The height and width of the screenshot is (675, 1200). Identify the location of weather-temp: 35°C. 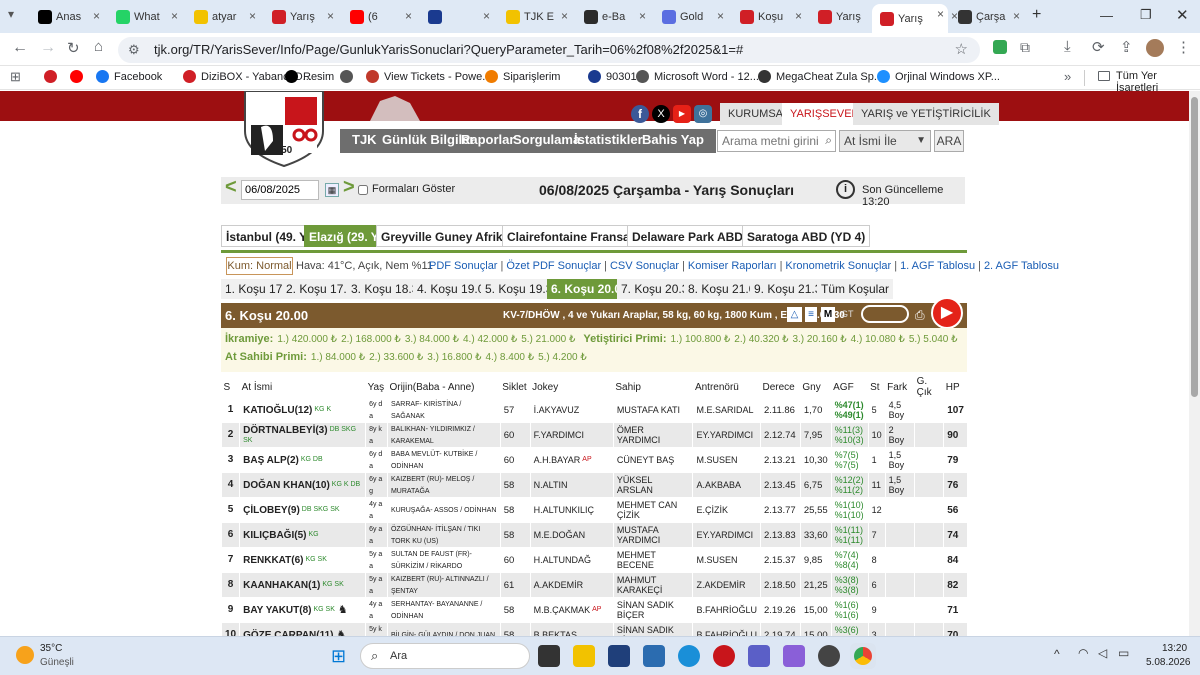
(51, 648).